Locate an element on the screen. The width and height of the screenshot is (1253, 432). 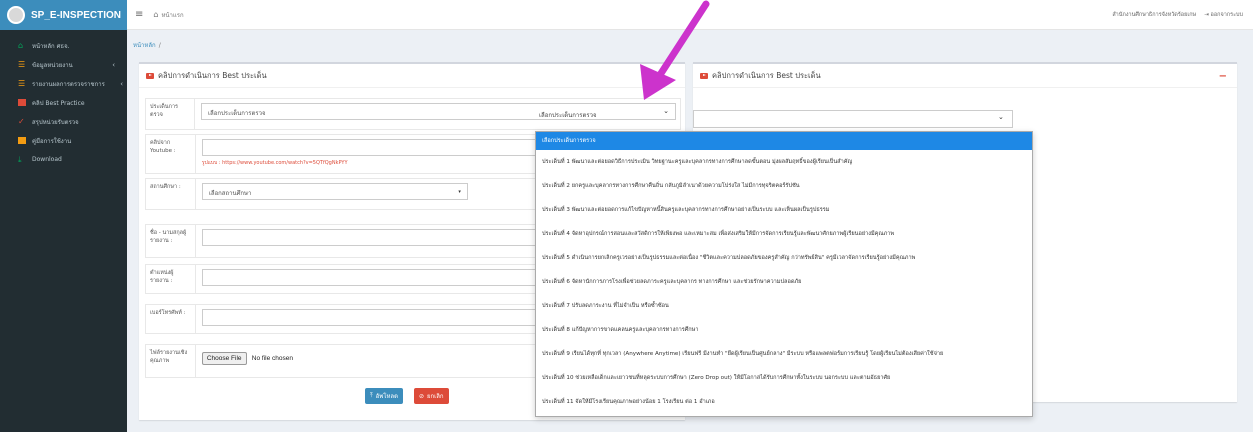
sidebar-item-home: ⌂ หน้าหลัก ศธจ. is located at coordinates (63, 45).